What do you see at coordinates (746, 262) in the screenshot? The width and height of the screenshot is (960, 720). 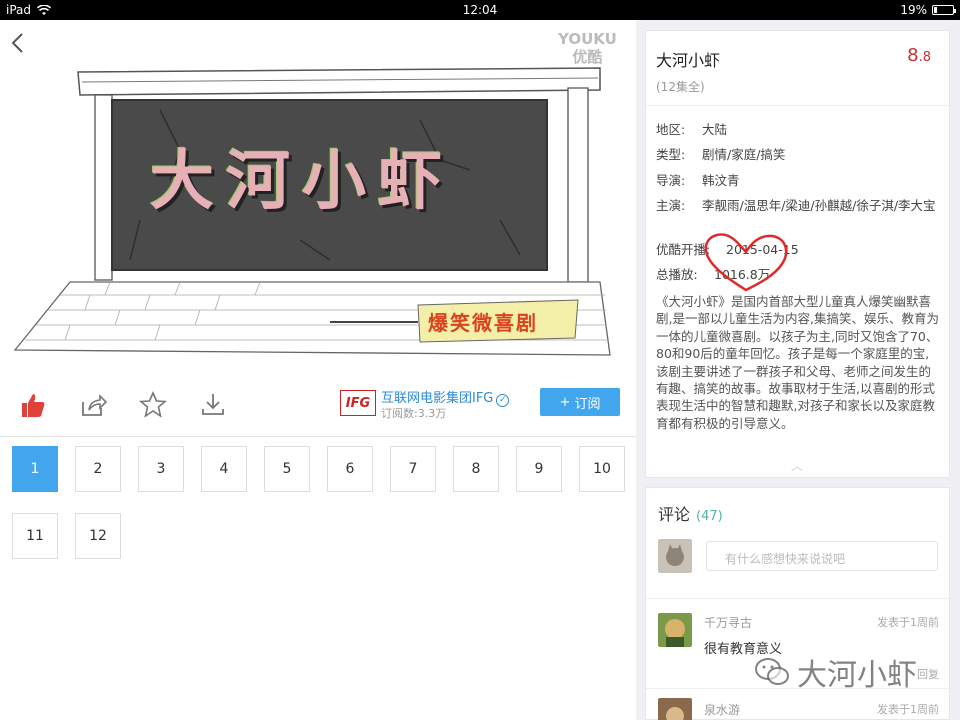 I see `heart-doodle-icon` at bounding box center [746, 262].